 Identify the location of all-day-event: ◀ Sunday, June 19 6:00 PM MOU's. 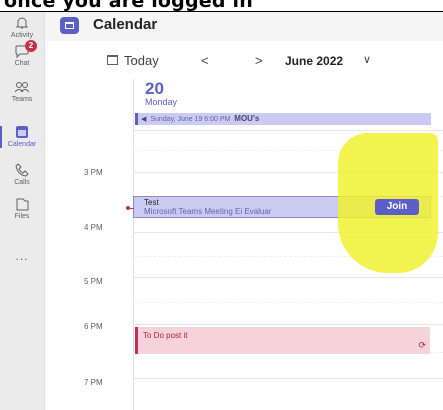
(283, 119).